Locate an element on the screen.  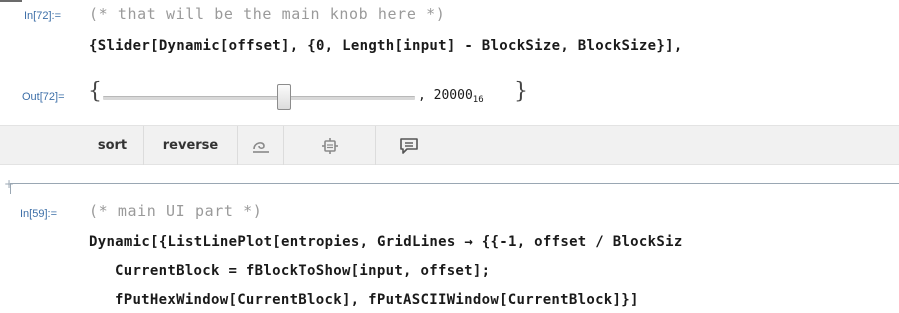
close-brace: } is located at coordinates (521, 91).